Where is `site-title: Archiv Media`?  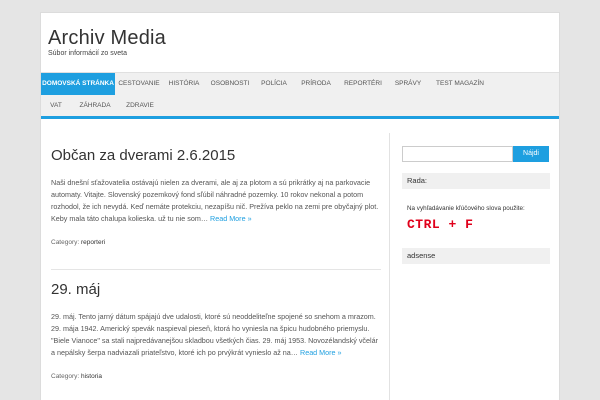 site-title: Archiv Media is located at coordinates (303, 38).